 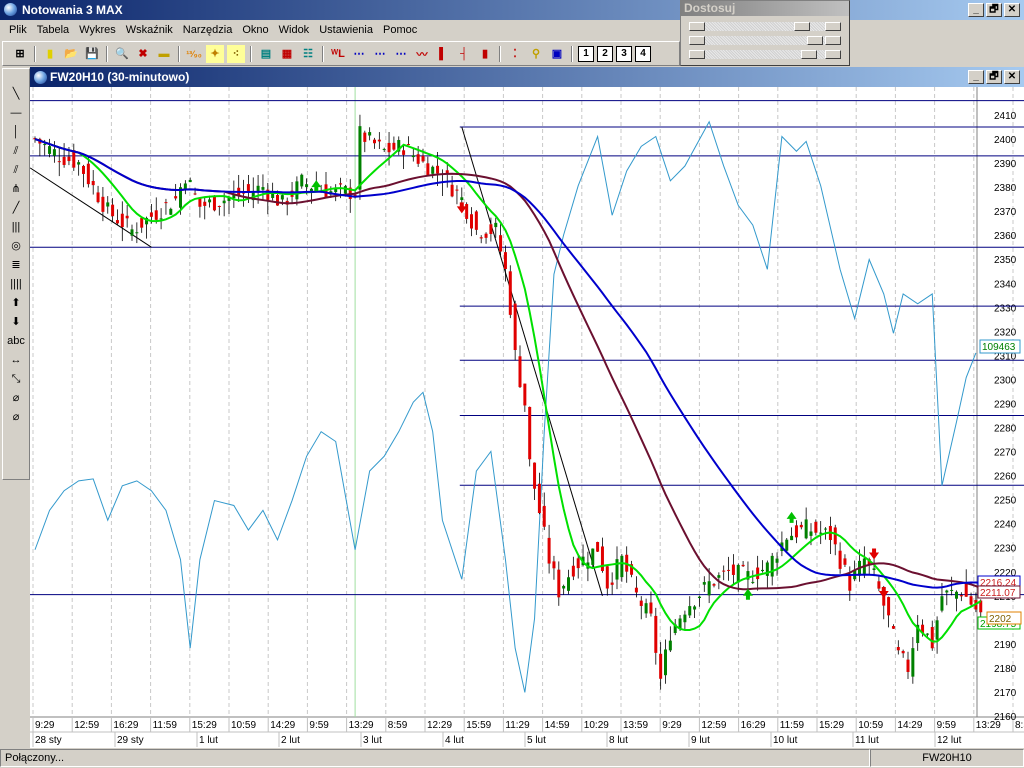 What do you see at coordinates (53, 30) in the screenshot?
I see `menu-tabela: Tabela` at bounding box center [53, 30].